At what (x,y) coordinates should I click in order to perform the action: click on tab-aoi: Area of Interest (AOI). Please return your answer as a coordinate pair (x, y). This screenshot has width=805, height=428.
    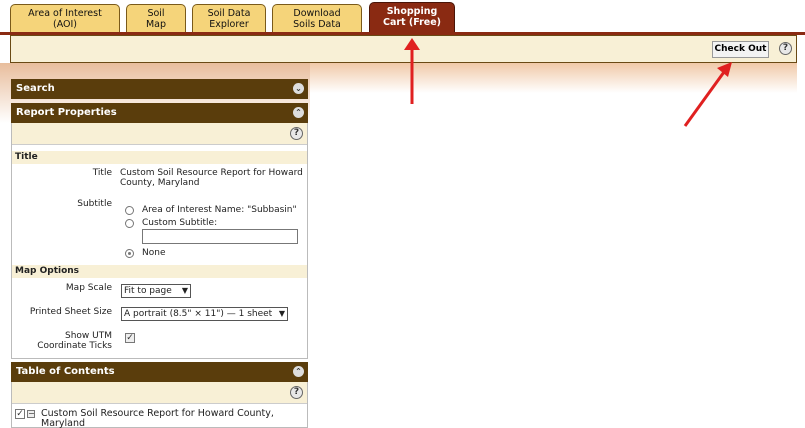
    Looking at the image, I should click on (65, 18).